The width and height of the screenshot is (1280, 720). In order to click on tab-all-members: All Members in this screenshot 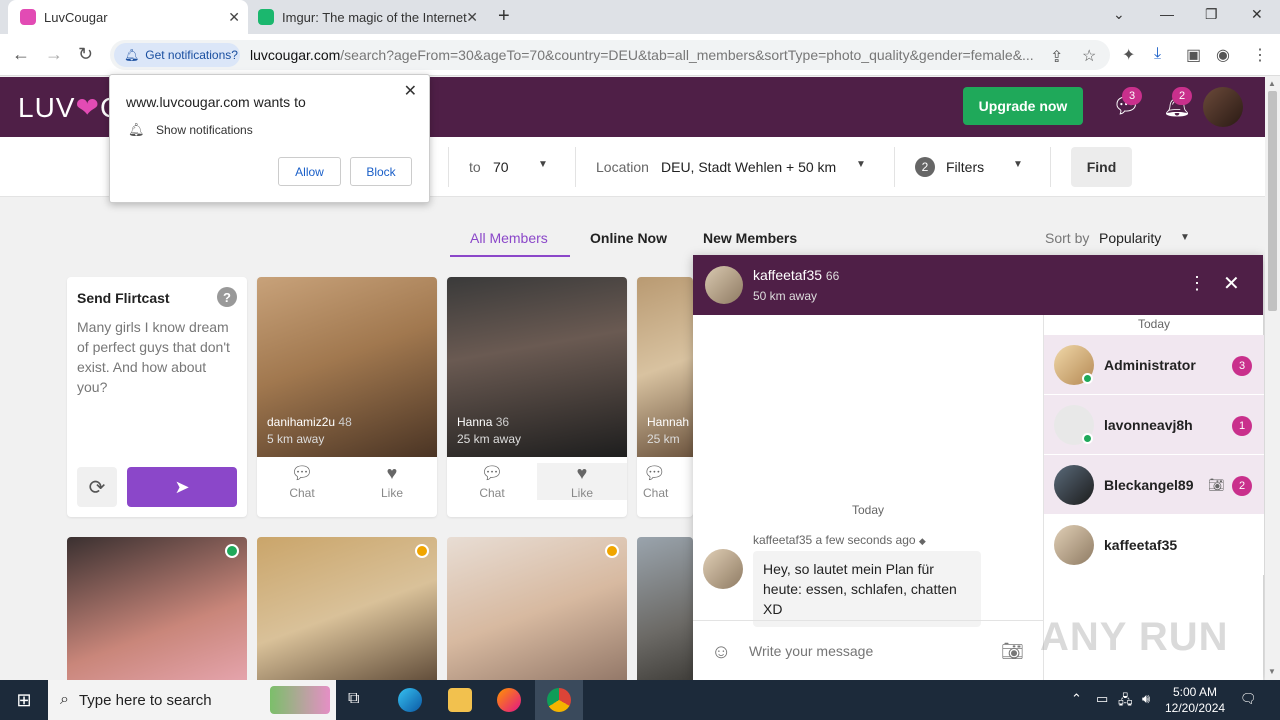, I will do `click(509, 238)`.